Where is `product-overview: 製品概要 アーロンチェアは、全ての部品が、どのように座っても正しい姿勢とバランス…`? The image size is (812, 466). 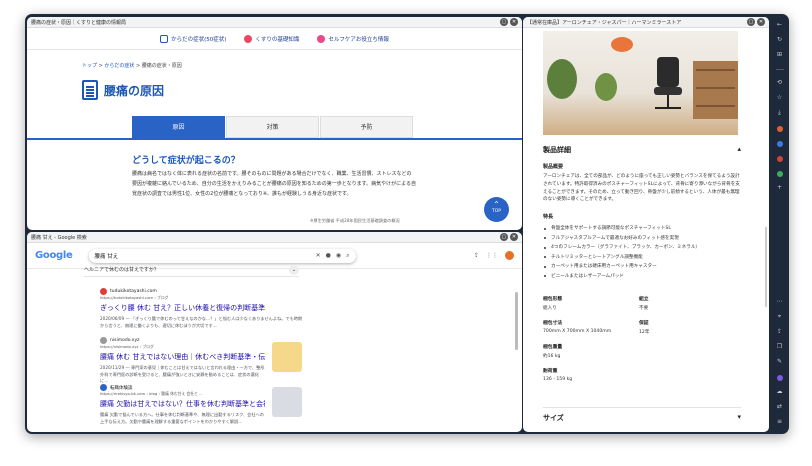 product-overview: 製品概要 アーロンチェアは、全ての部品が、どのように座っても正しい姿勢とバランス… is located at coordinates (642, 183).